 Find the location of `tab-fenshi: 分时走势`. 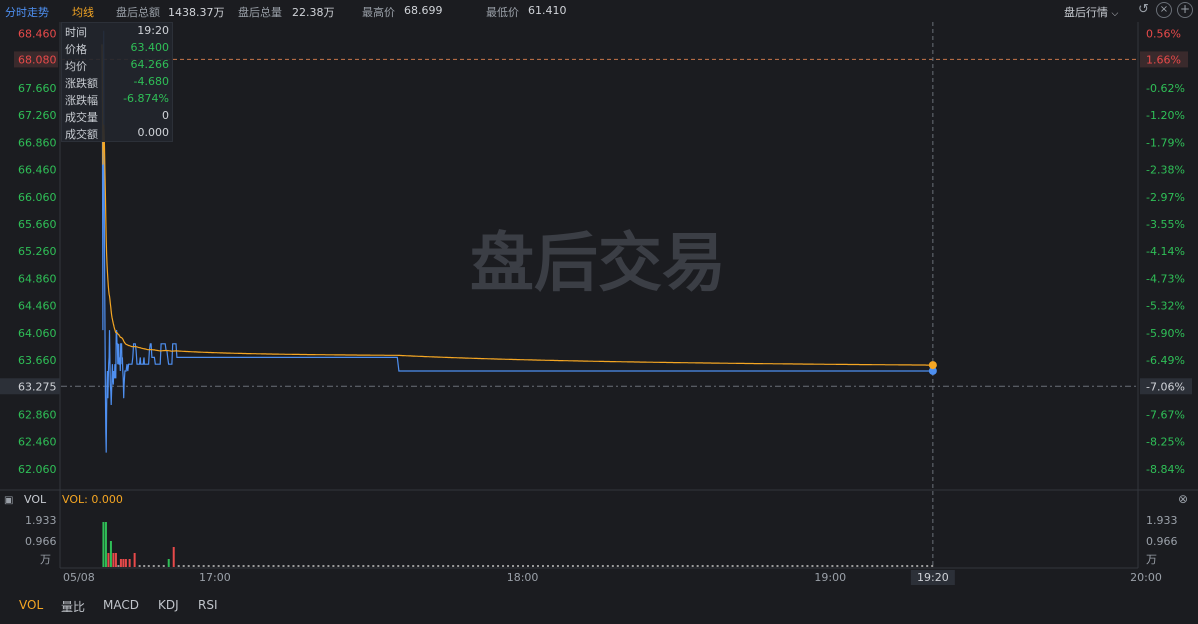

tab-fenshi: 分时走势 is located at coordinates (27, 12).